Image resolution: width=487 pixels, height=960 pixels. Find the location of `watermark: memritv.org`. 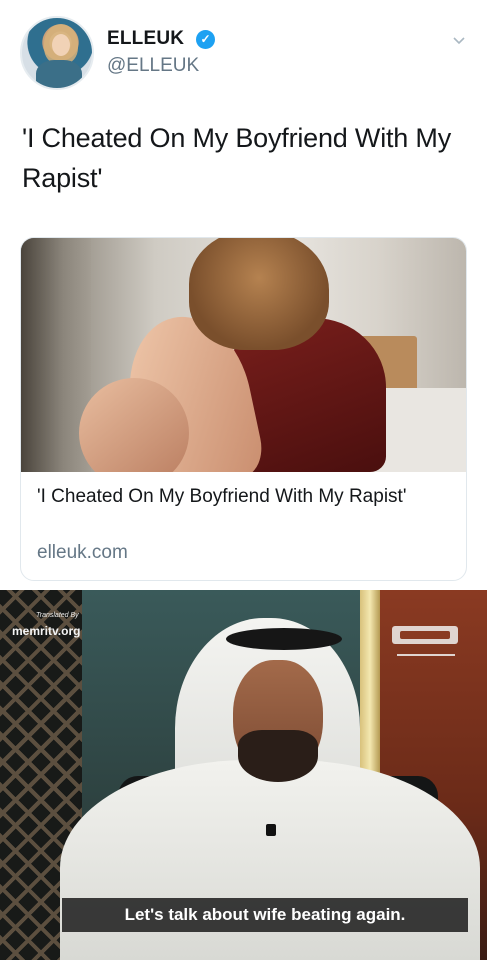

watermark: memritv.org is located at coordinates (46, 631).